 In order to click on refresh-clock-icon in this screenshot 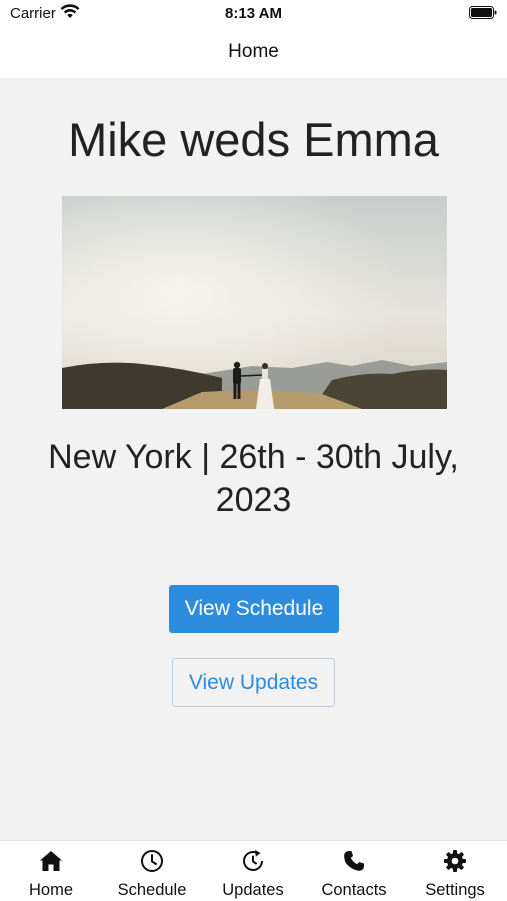, I will do `click(253, 861)`.